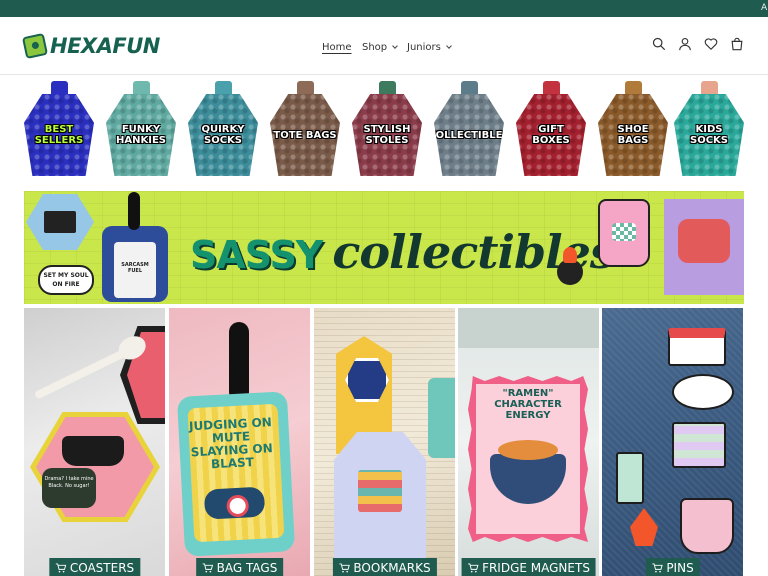 This screenshot has height=576, width=768. What do you see at coordinates (403, 252) in the screenshot?
I see `banner-title: SASSY collectibles` at bounding box center [403, 252].